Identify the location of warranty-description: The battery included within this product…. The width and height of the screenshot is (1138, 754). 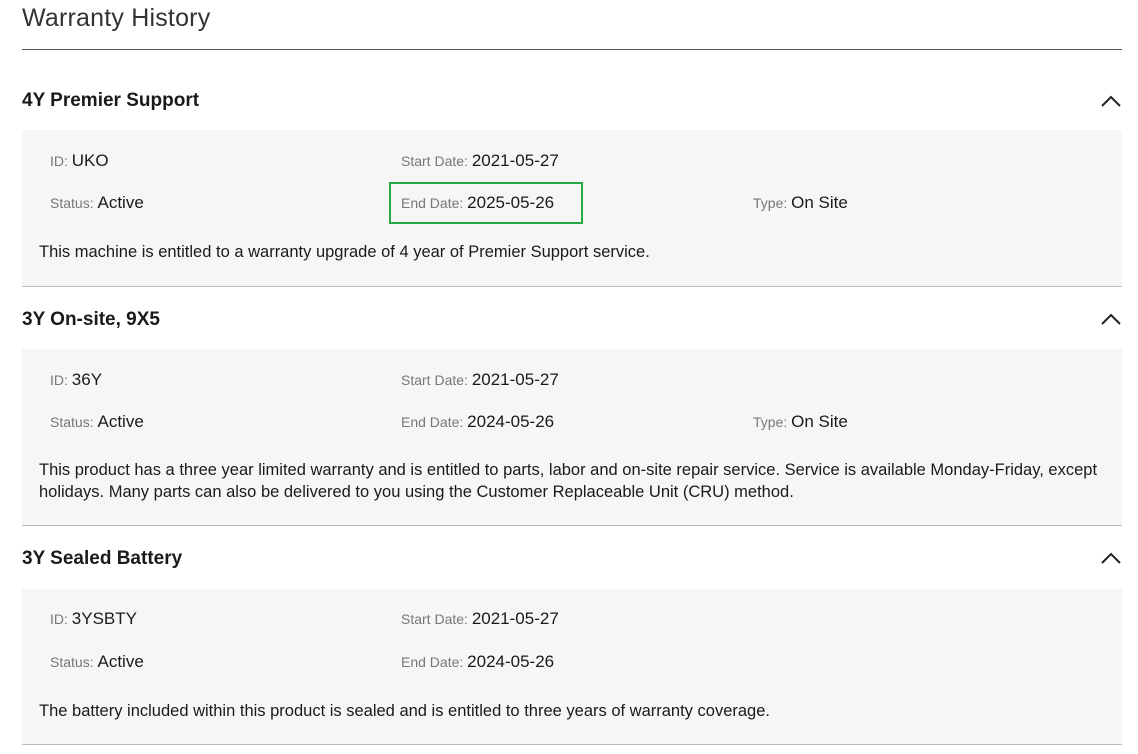
(404, 711).